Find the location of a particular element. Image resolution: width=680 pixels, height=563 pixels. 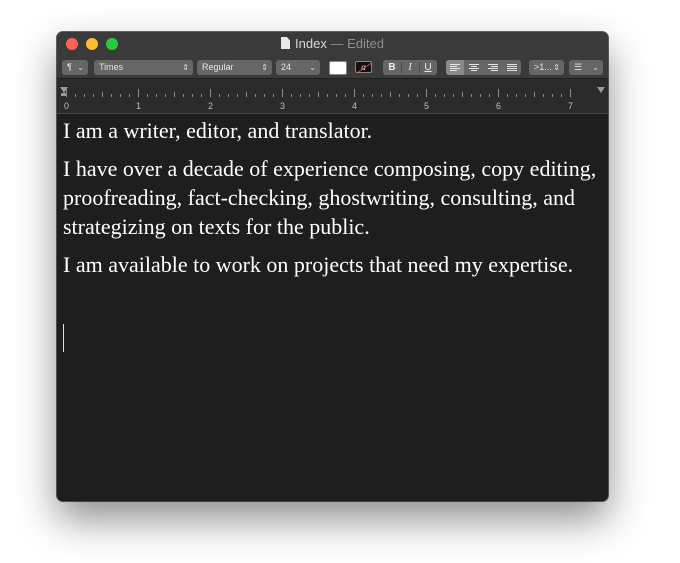

font-size-combo: 24 ⌄ is located at coordinates (298, 67).